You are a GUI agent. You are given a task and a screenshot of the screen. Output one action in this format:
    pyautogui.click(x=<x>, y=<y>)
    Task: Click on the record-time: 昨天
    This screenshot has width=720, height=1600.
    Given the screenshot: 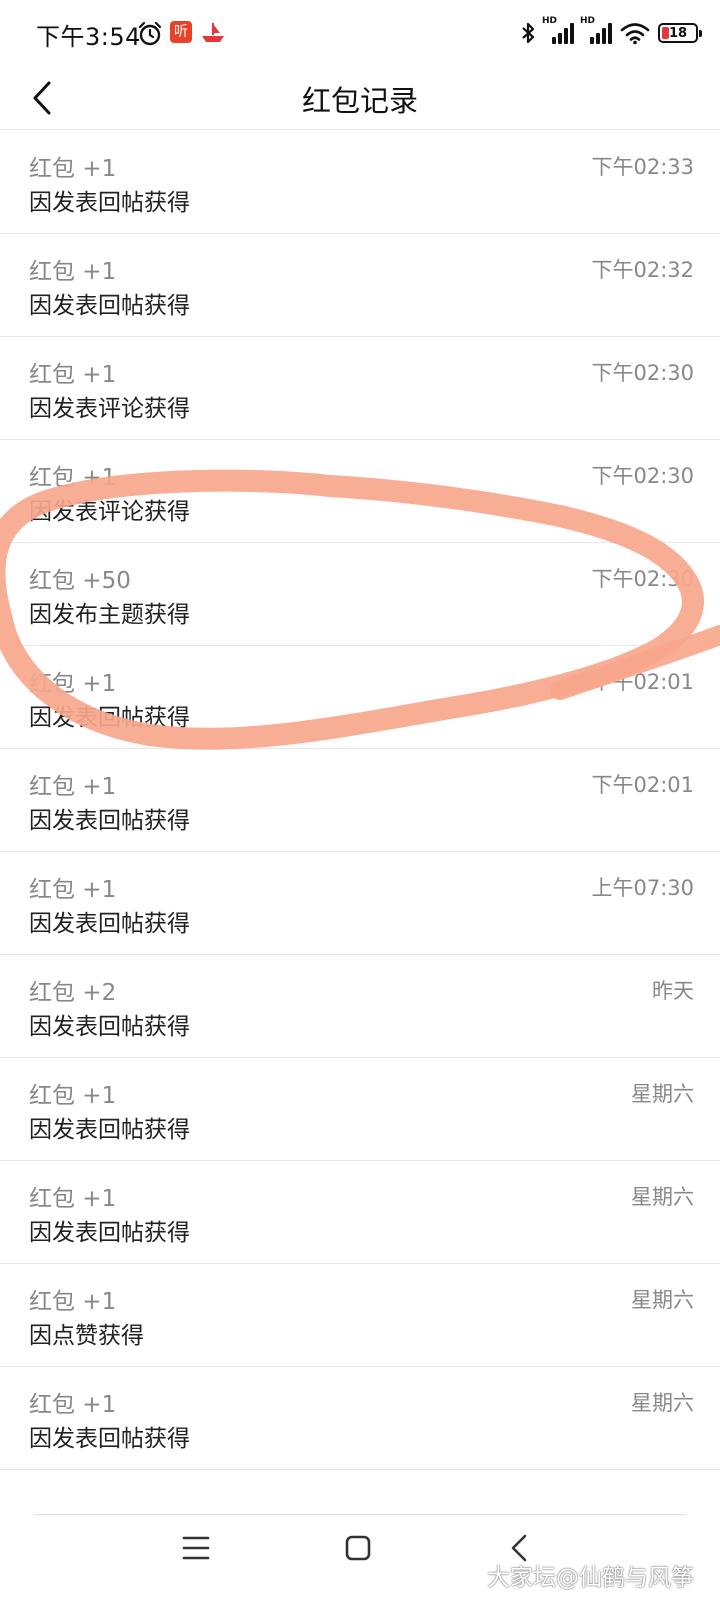 What is the action you would take?
    pyautogui.click(x=673, y=991)
    